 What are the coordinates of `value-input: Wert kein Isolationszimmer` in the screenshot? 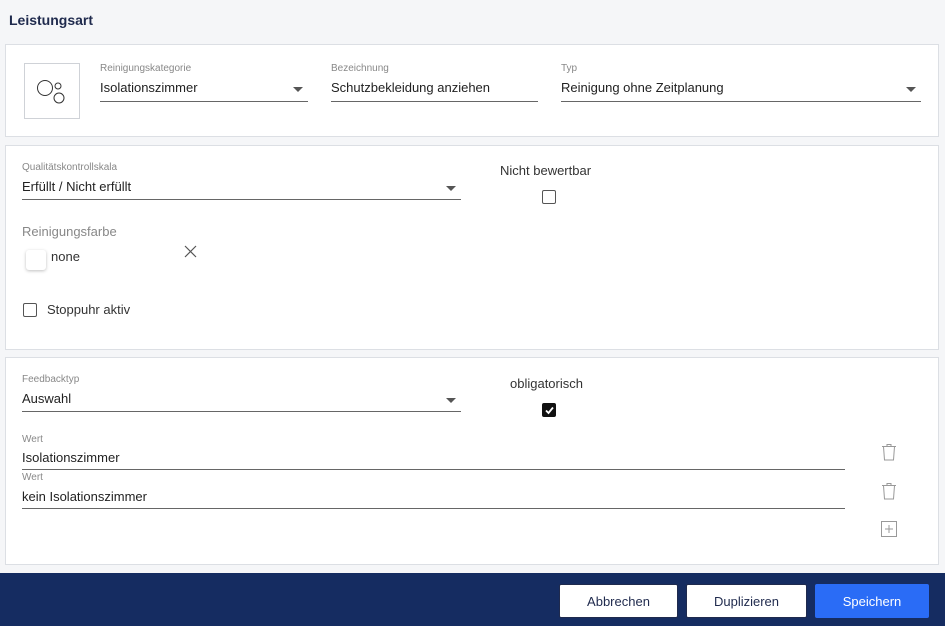 It's located at (433, 491).